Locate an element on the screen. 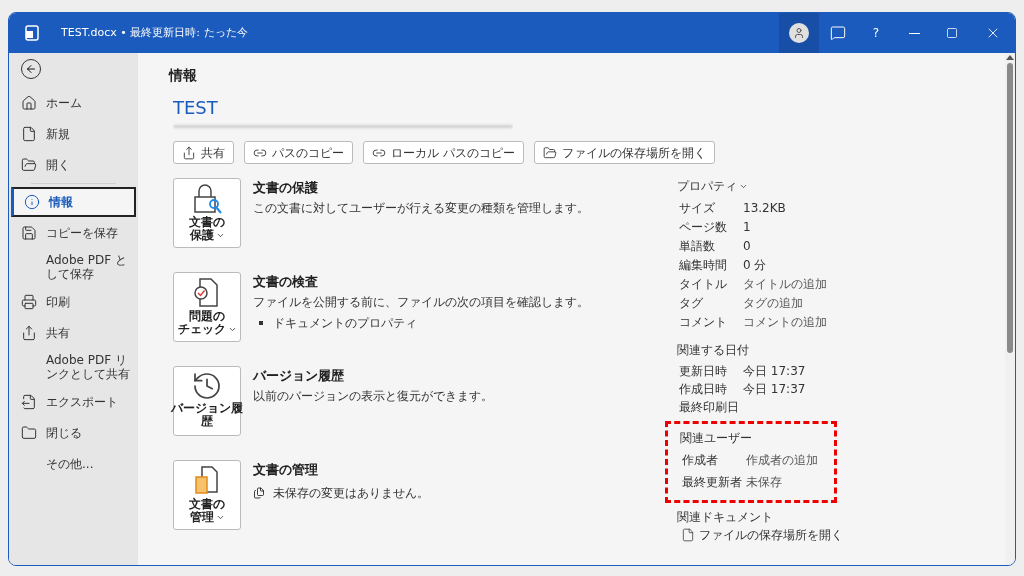  property-value: 1 is located at coordinates (747, 227).